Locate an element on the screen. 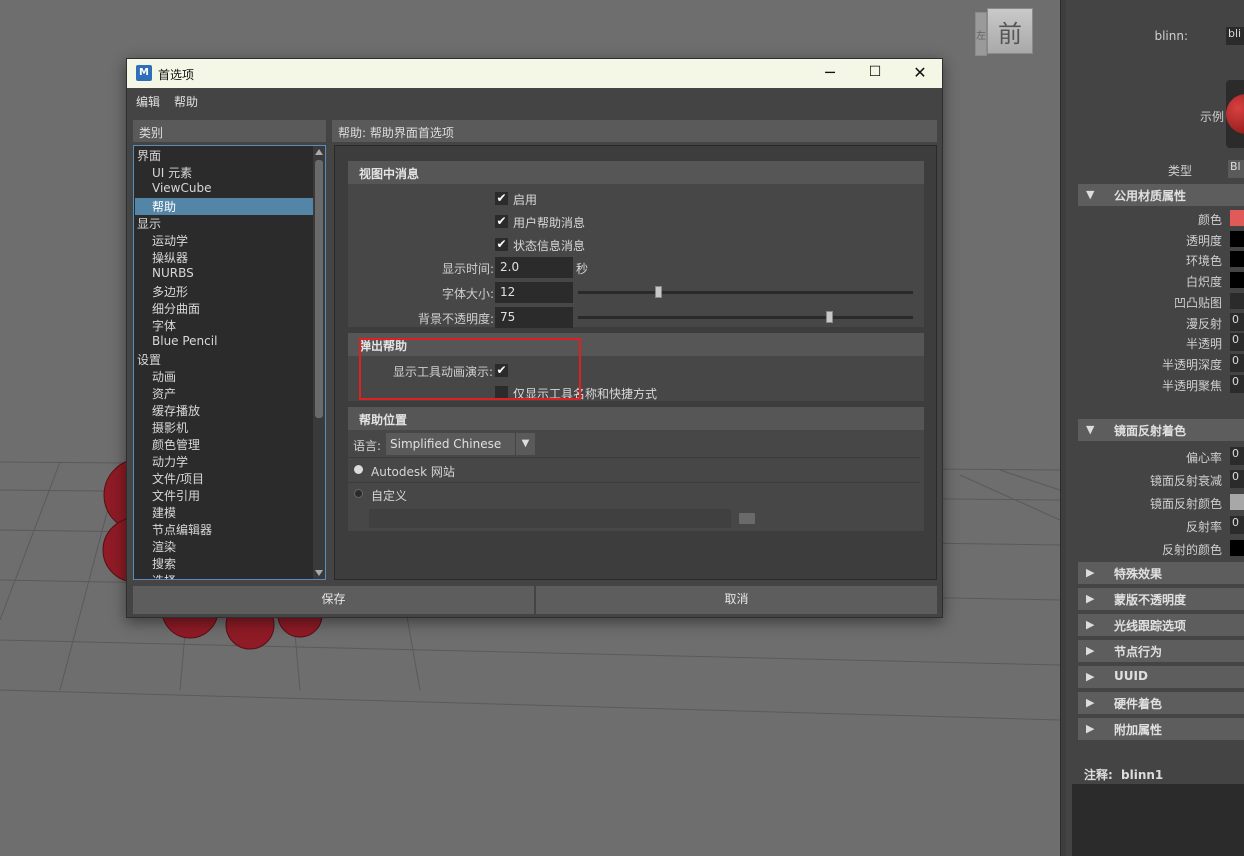  category-item: 渲染 is located at coordinates (225, 546).